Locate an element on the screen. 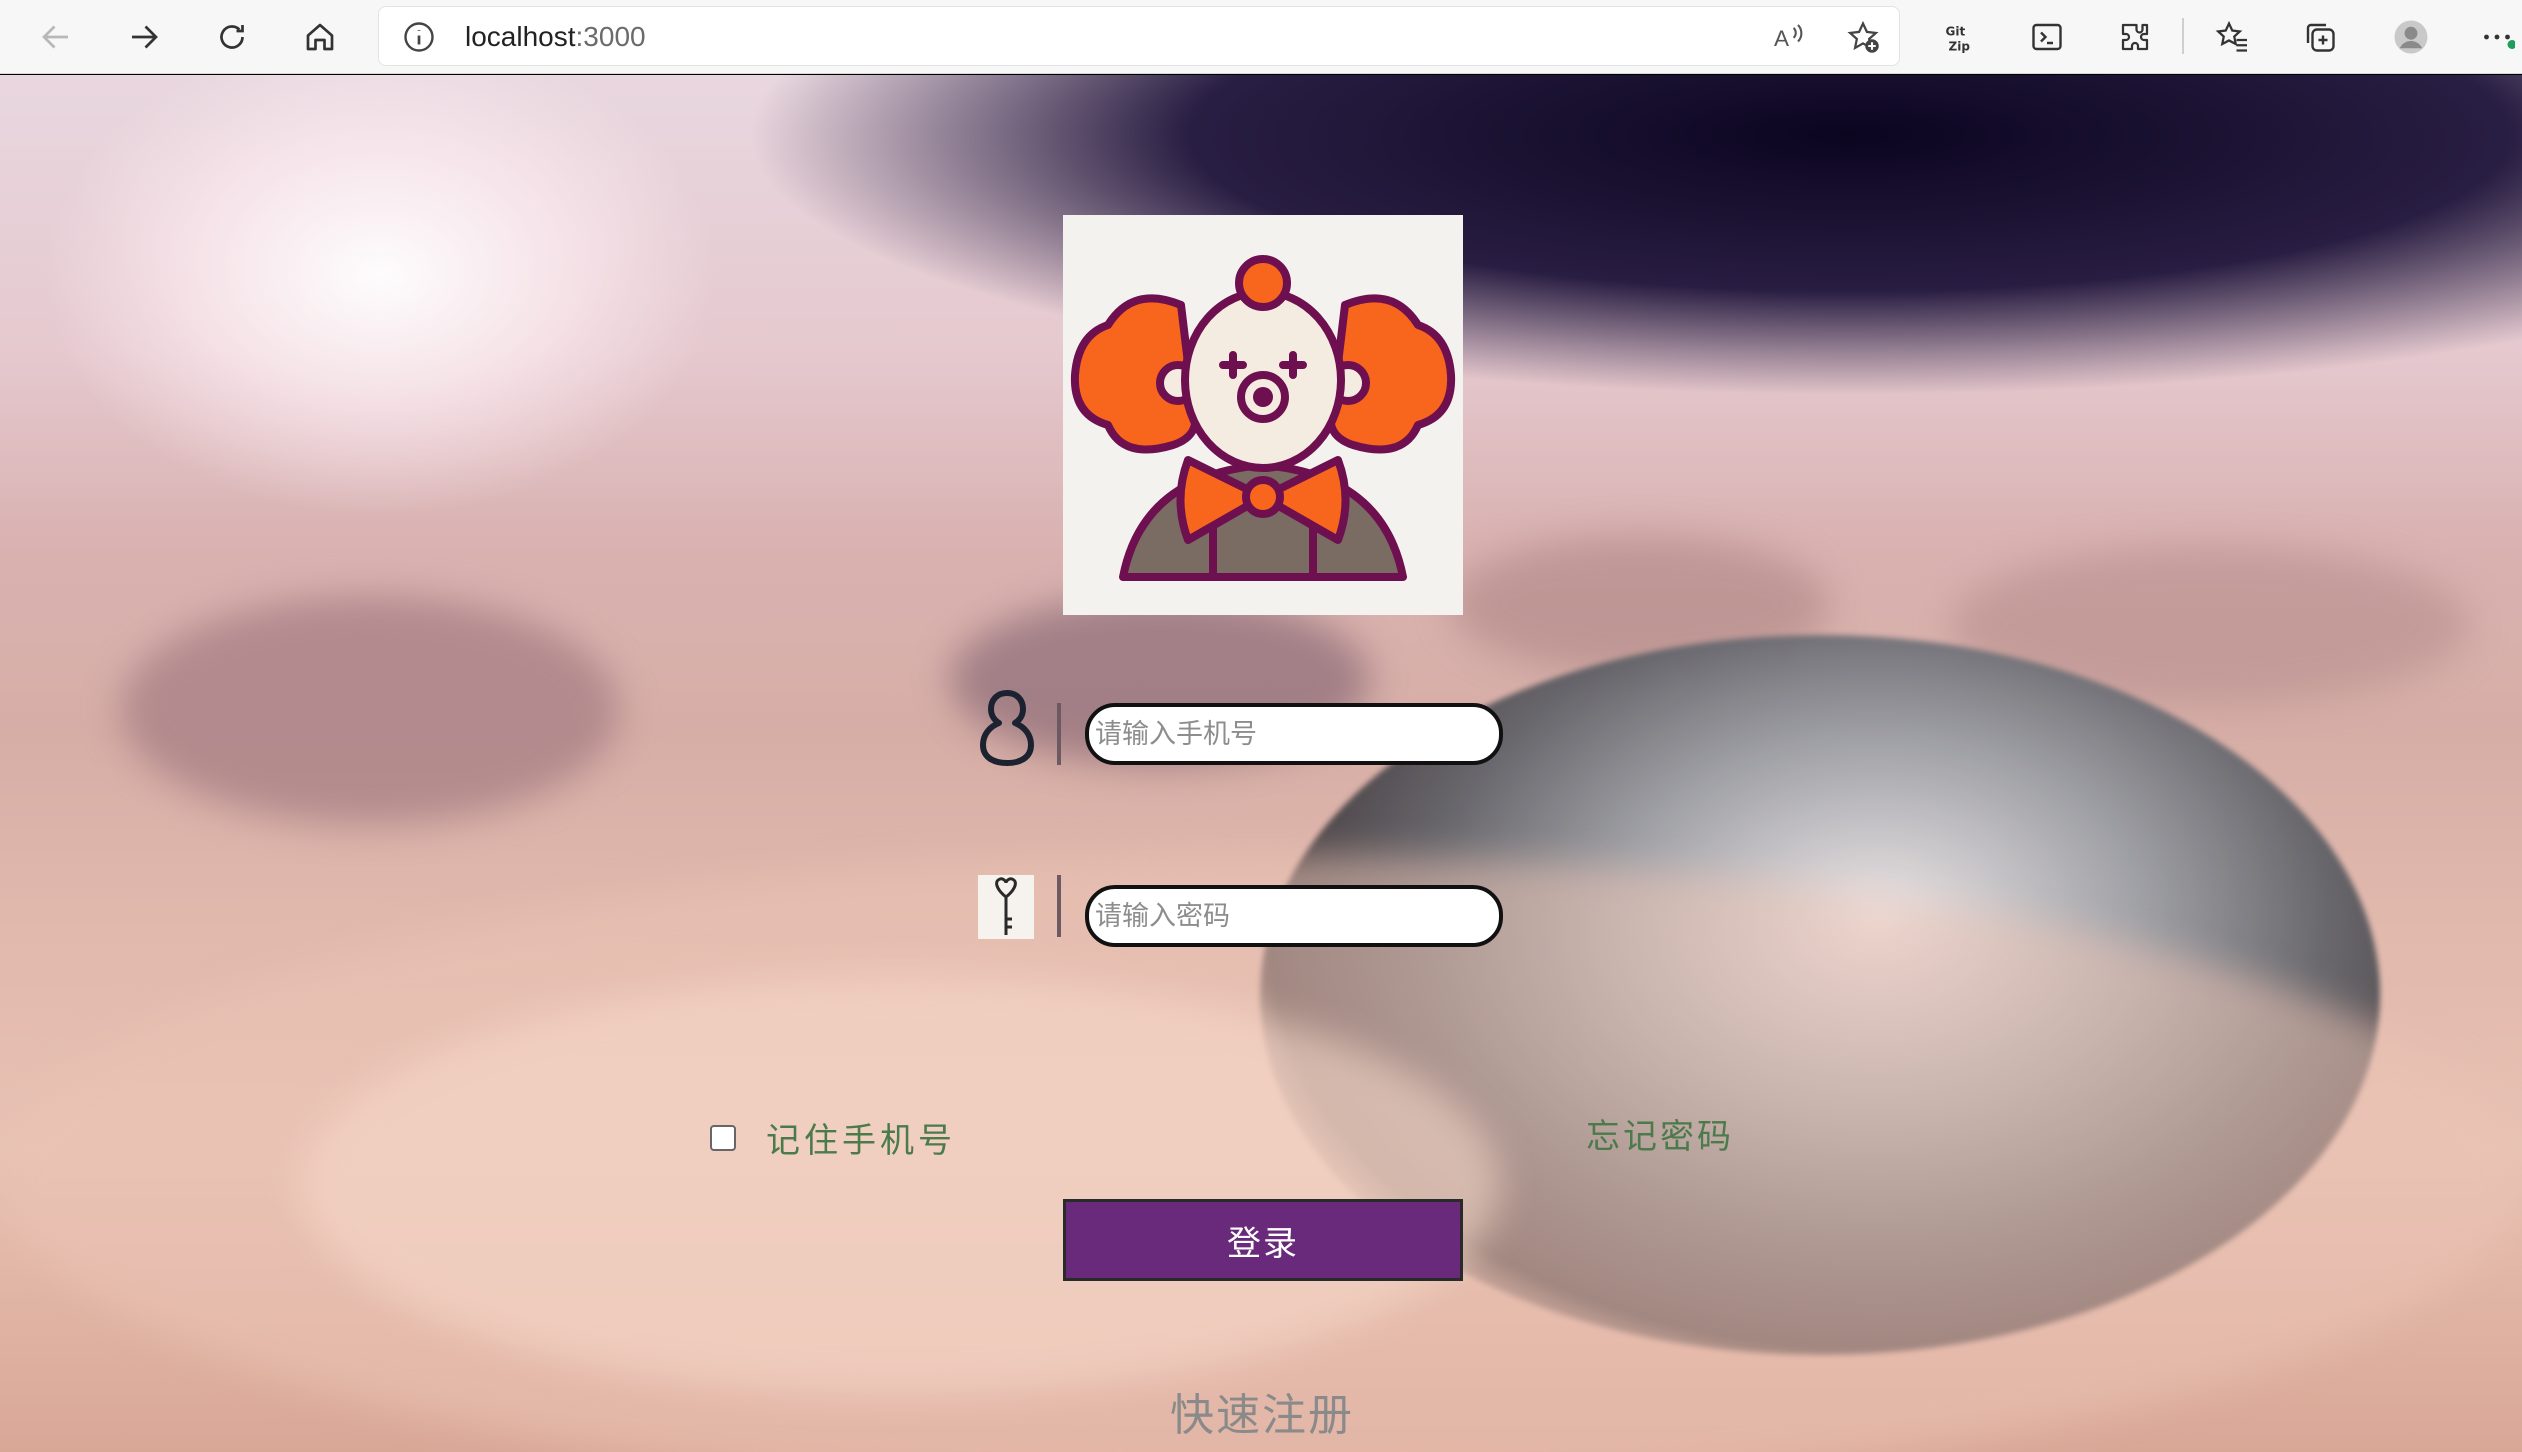 This screenshot has width=2522, height=1452. git-zip-icon: Git Zip is located at coordinates (1958, 39).